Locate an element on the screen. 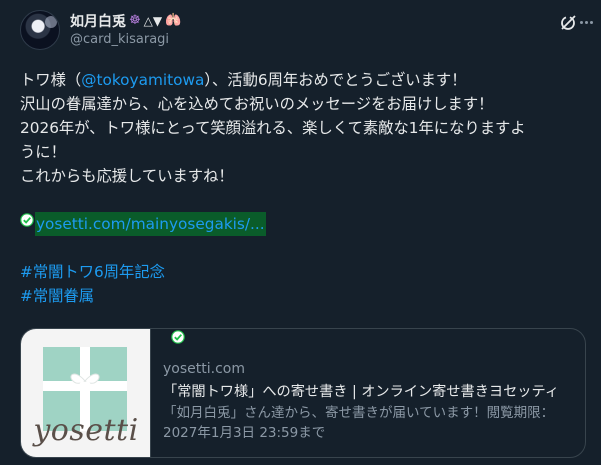 This screenshot has width=601, height=465. avatar is located at coordinates (40, 30).